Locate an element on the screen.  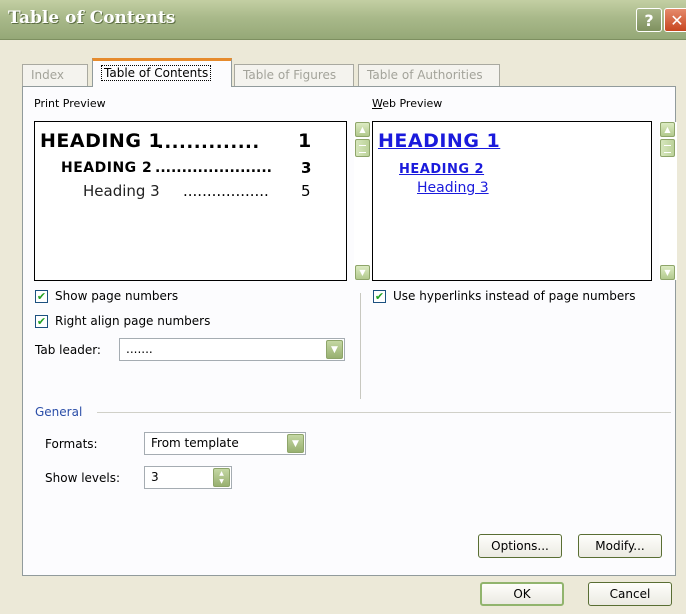
close-icon: ✕ is located at coordinates (677, 20).